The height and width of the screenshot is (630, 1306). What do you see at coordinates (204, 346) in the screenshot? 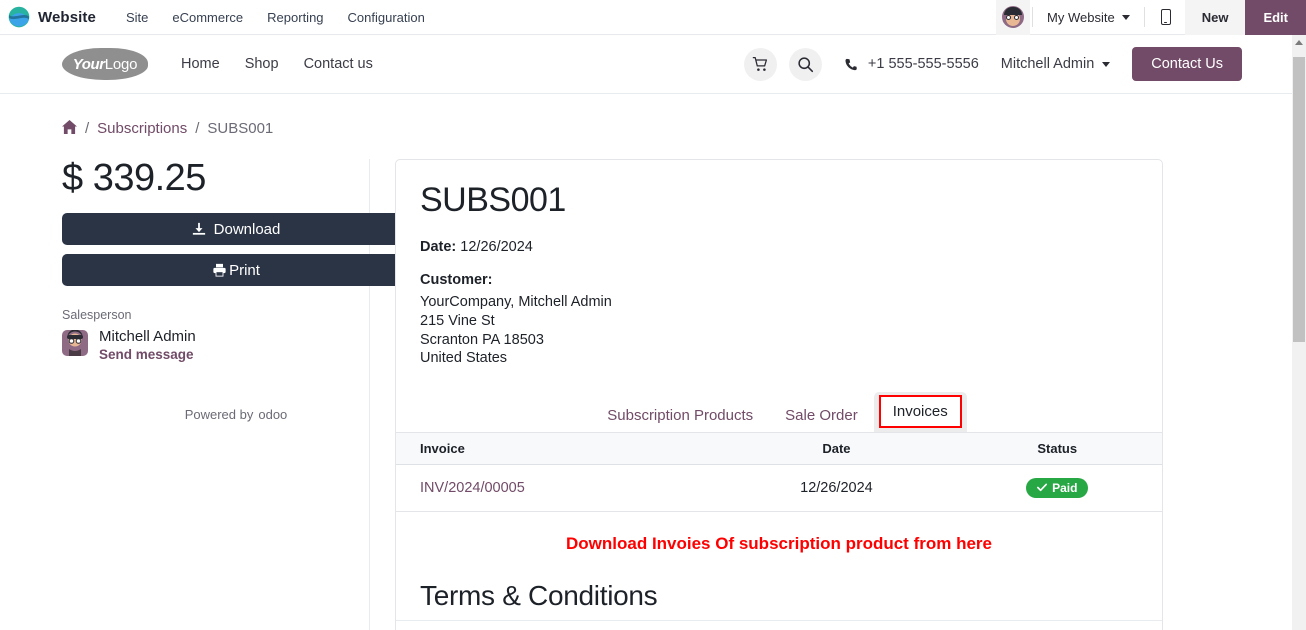
I see `salesperson-block: Mitchell Admin Send message` at bounding box center [204, 346].